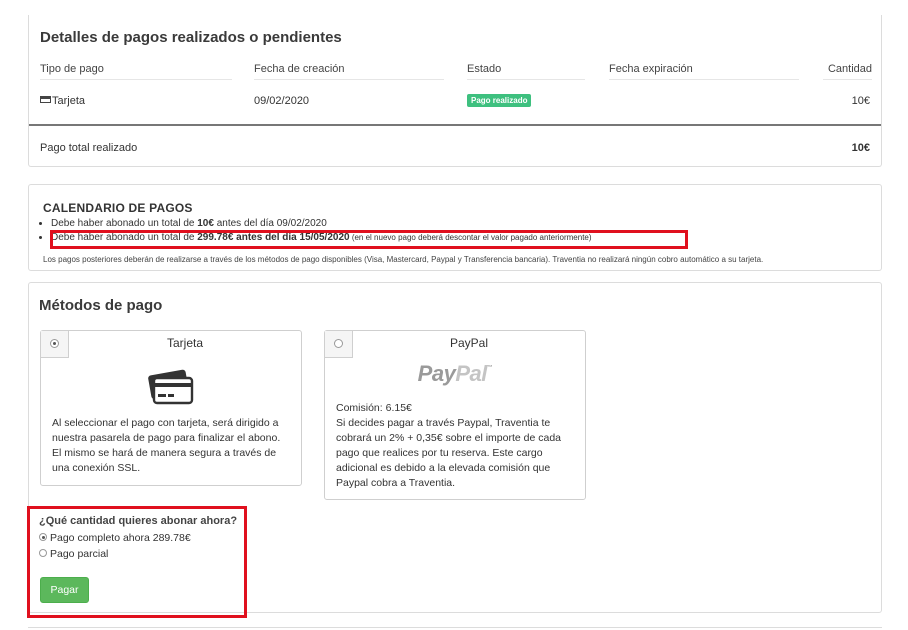 This screenshot has width=908, height=630. I want to click on paypal-logo-pal: Pal, so click(471, 373).